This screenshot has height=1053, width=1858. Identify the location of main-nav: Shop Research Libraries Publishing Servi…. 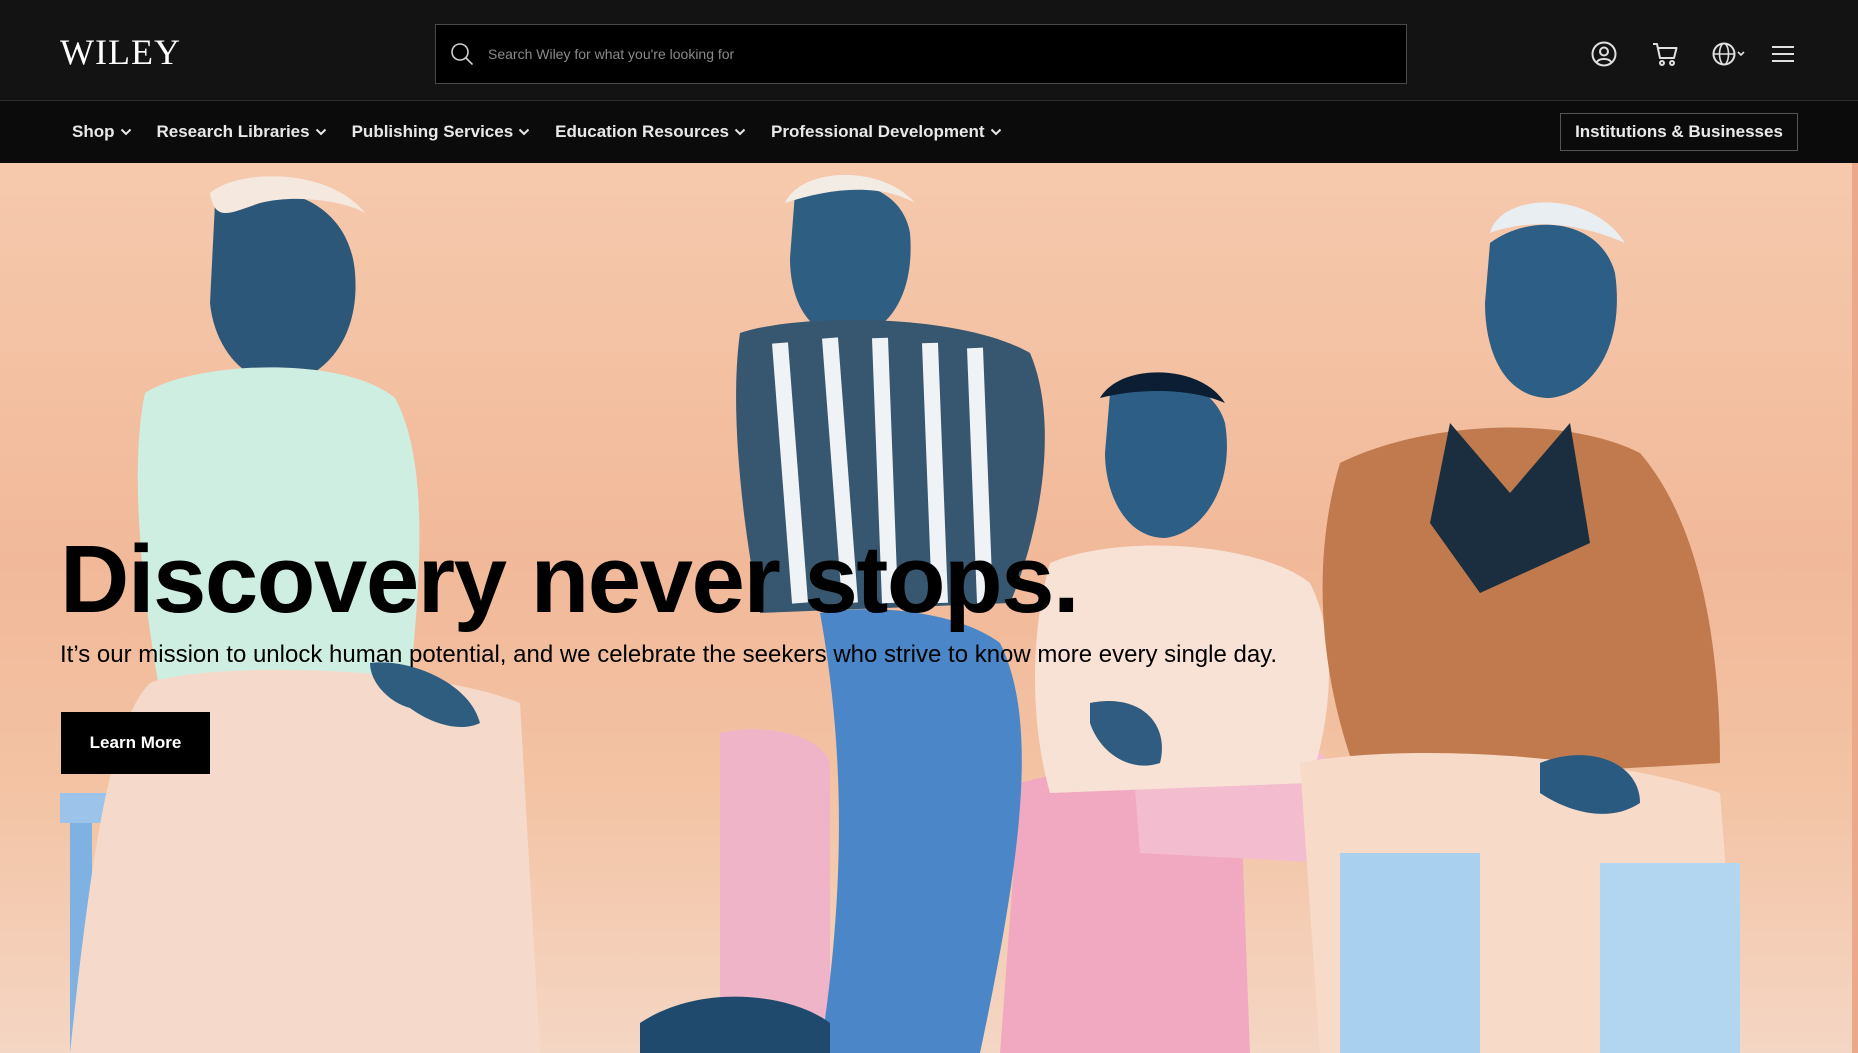
(929, 132).